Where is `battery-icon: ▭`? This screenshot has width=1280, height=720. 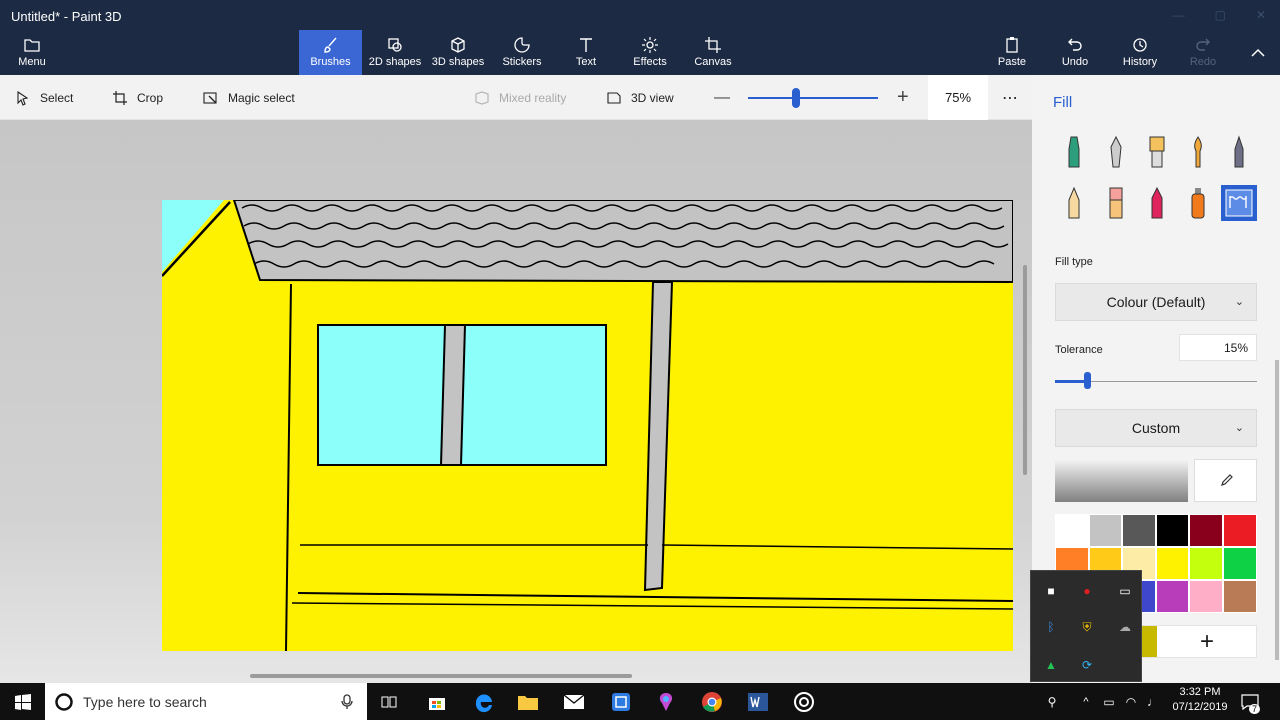
battery-icon: ▭ is located at coordinates (1109, 701).